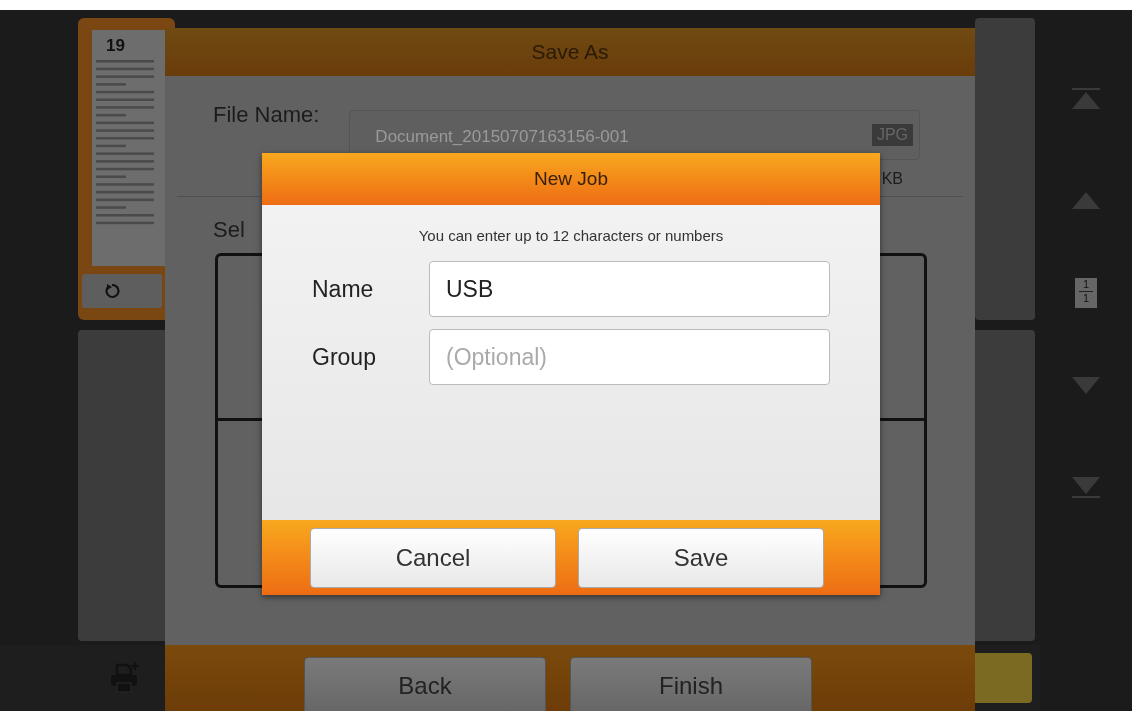 This screenshot has height=711, width=1132. What do you see at coordinates (629, 289) in the screenshot?
I see `input-field: USB` at bounding box center [629, 289].